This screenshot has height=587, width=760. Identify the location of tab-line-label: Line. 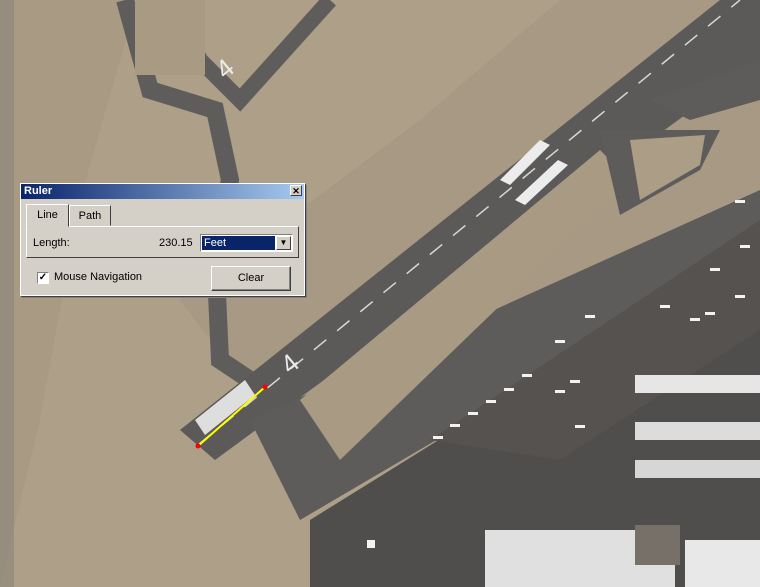
(47, 215).